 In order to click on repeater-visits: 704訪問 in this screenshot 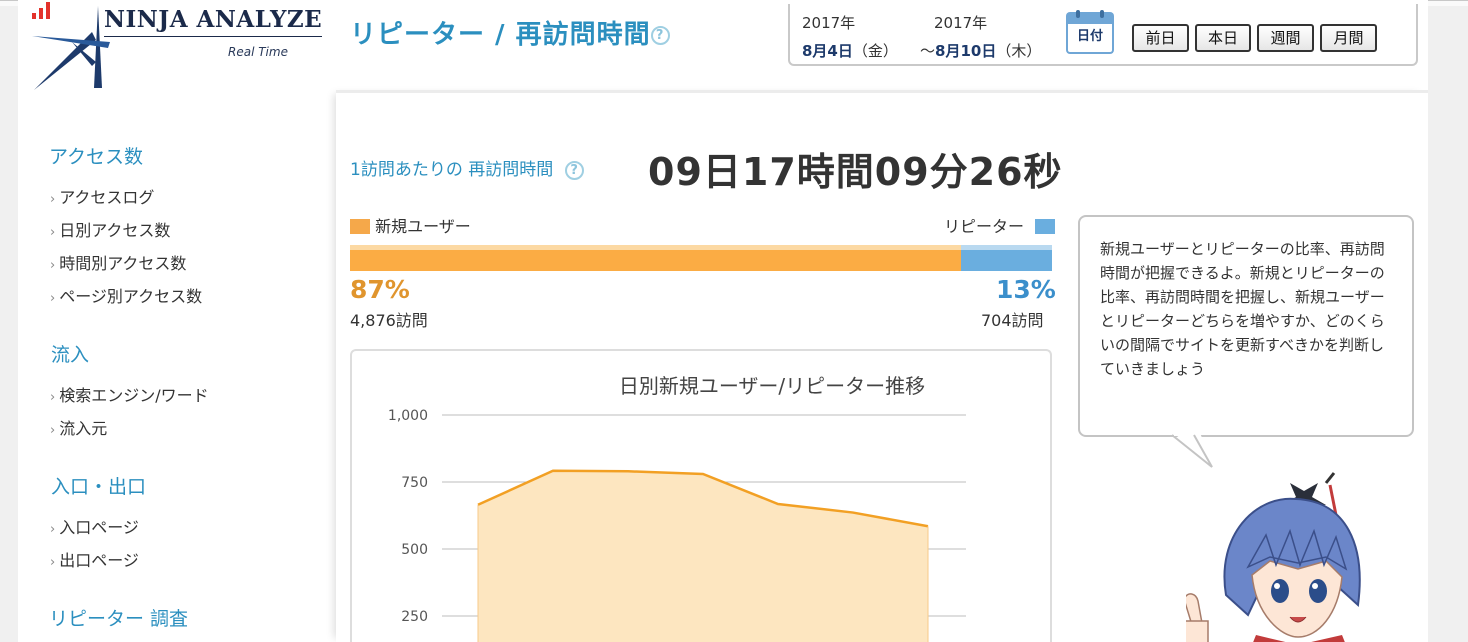, I will do `click(1012, 320)`.